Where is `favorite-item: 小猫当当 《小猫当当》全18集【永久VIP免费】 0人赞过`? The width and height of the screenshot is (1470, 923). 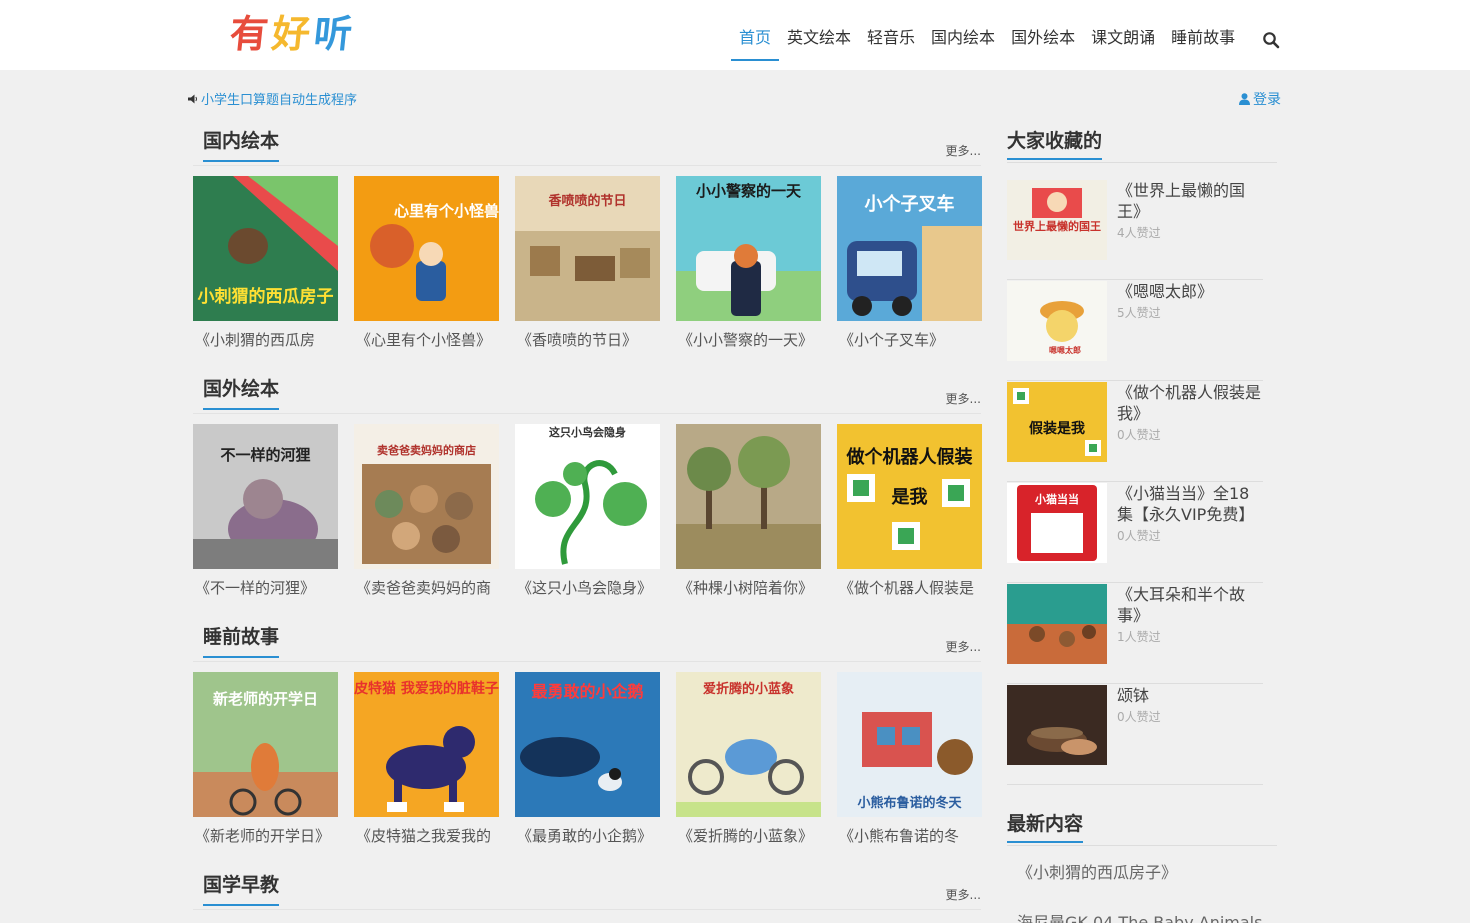
favorite-item: 小猫当当 《小猫当当》全18集【永久VIP免费】 0人赞过 is located at coordinates (1135, 533).